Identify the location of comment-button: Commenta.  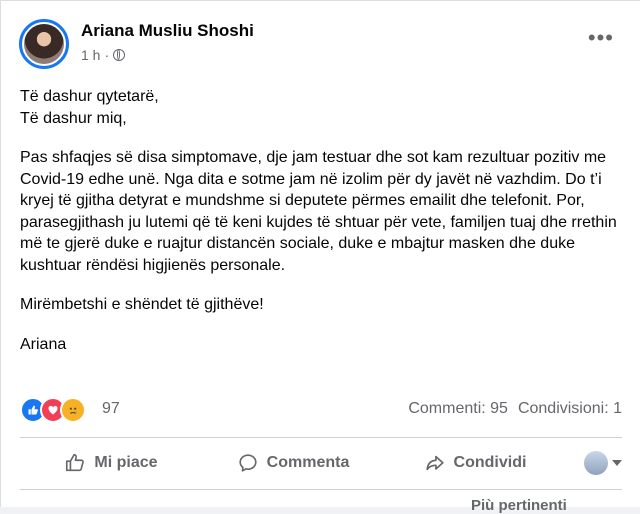
(293, 463).